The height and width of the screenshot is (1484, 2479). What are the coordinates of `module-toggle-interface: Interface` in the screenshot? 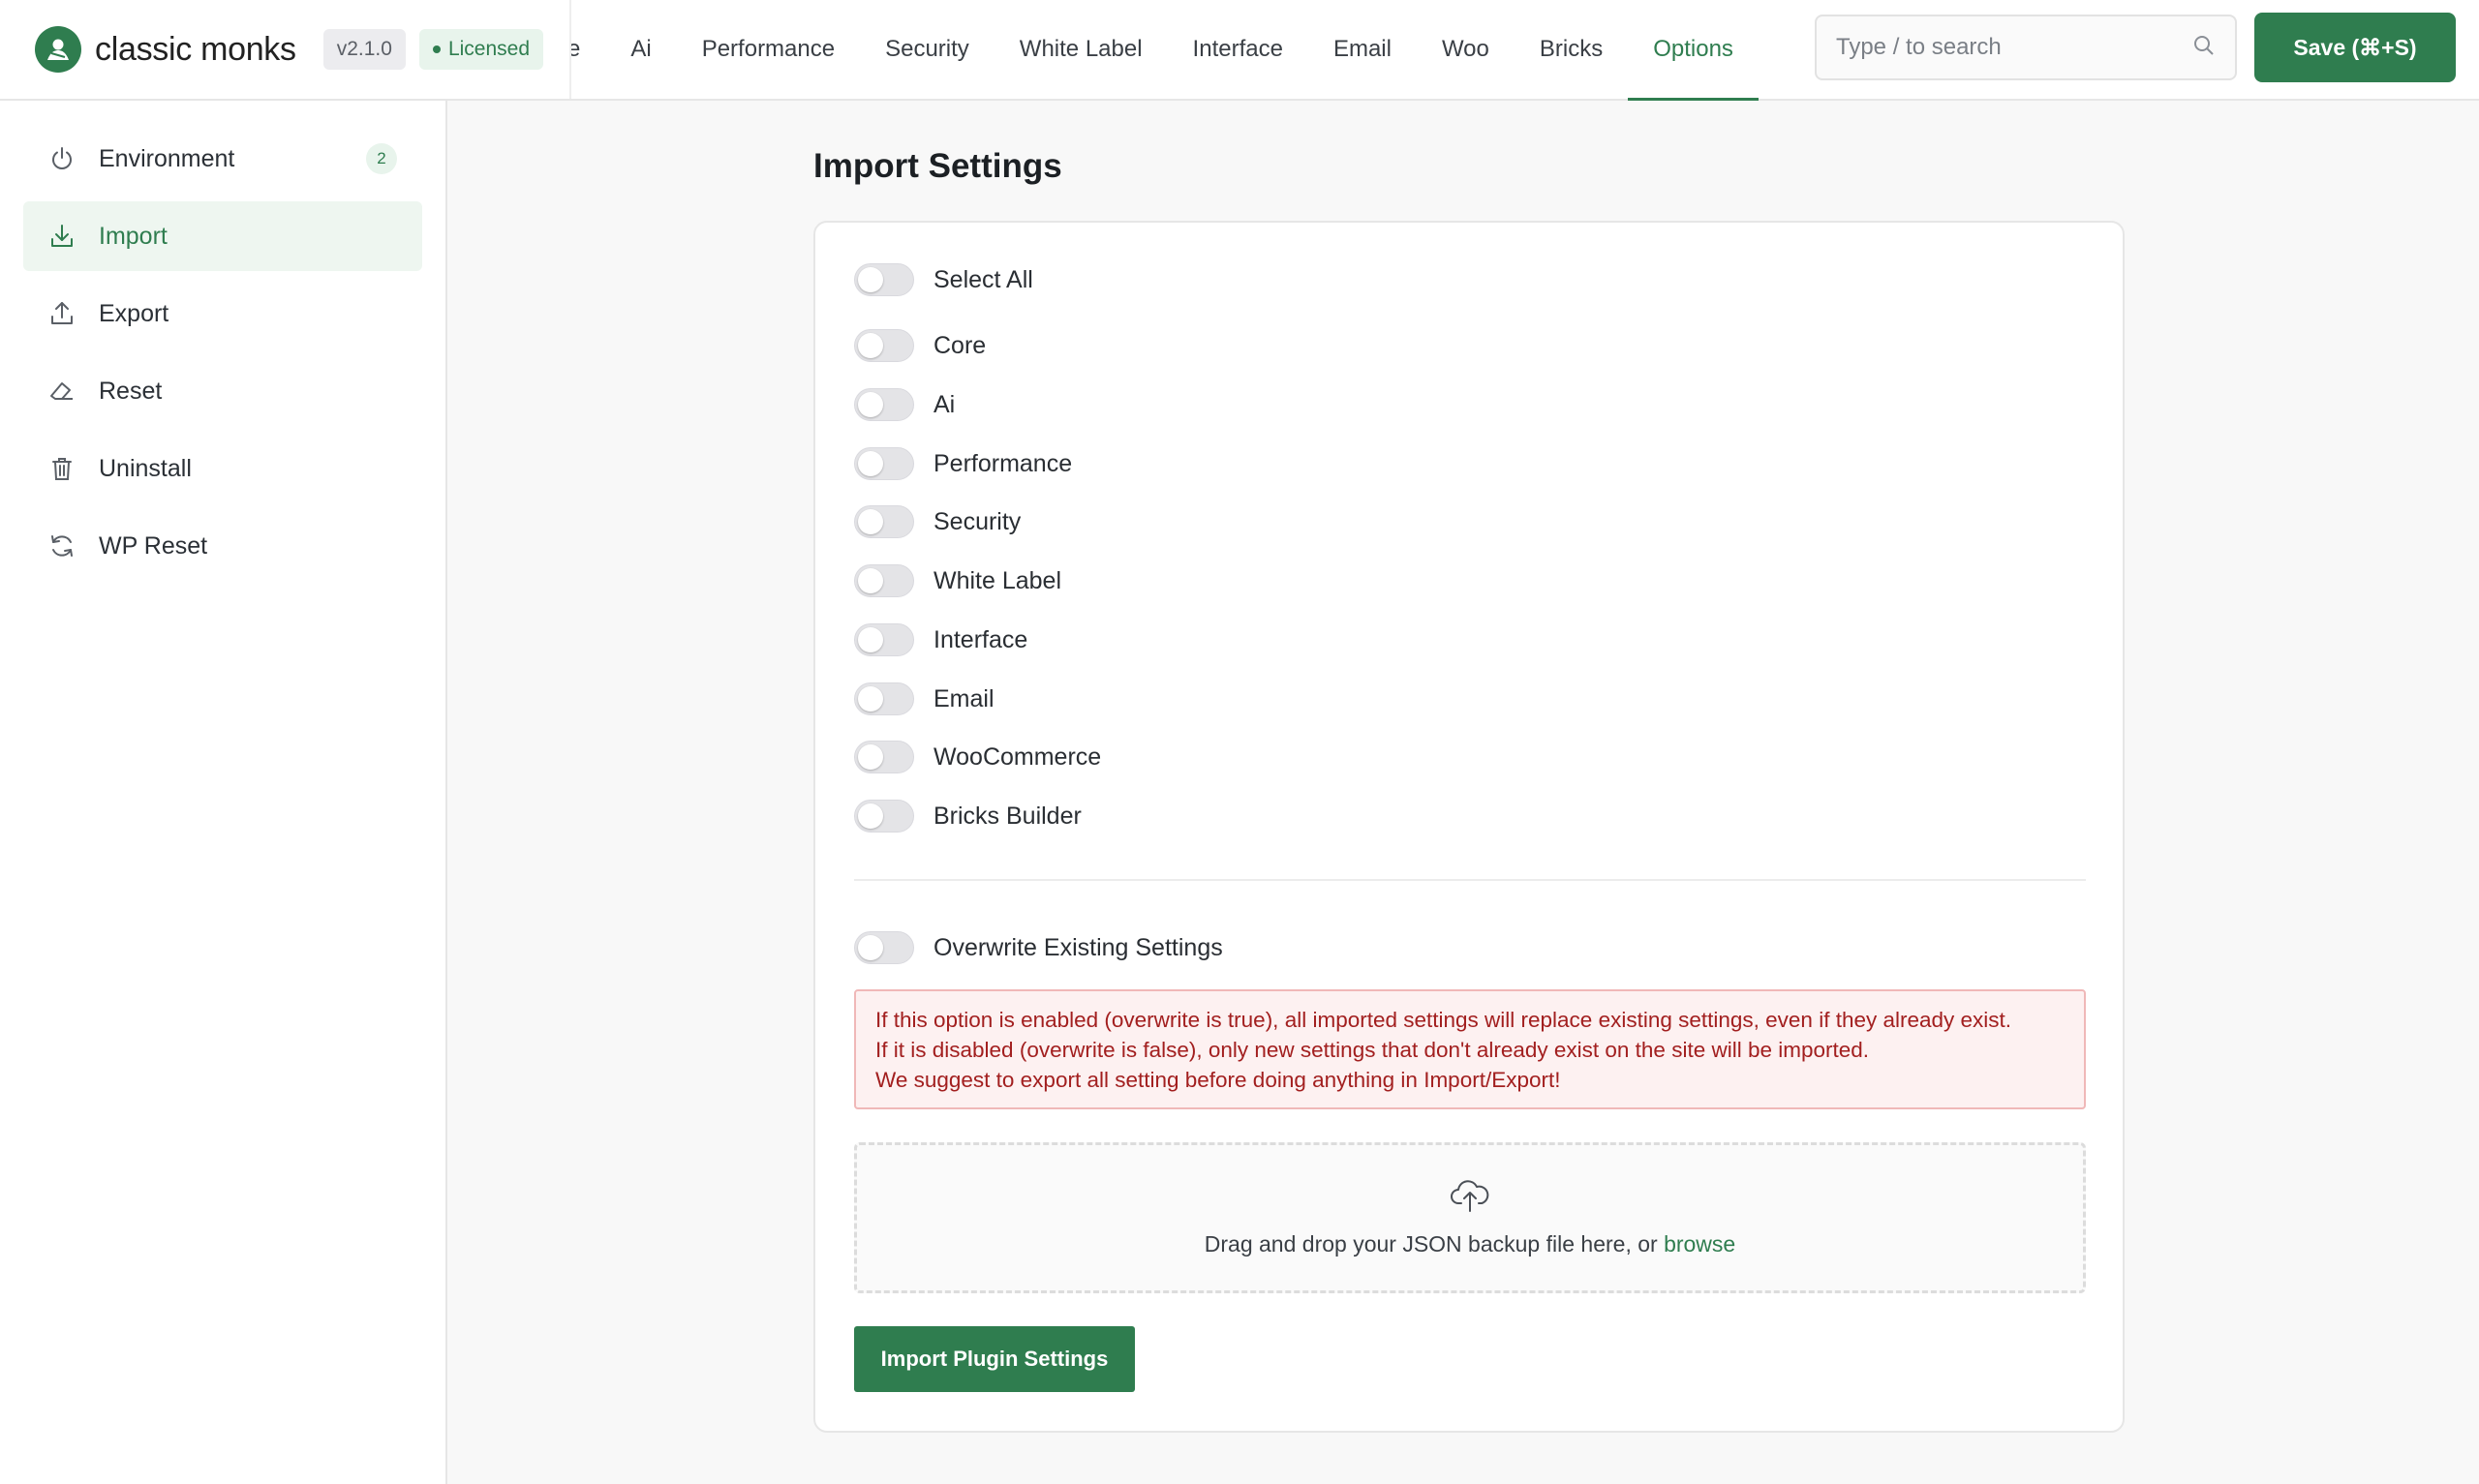 It's located at (941, 639).